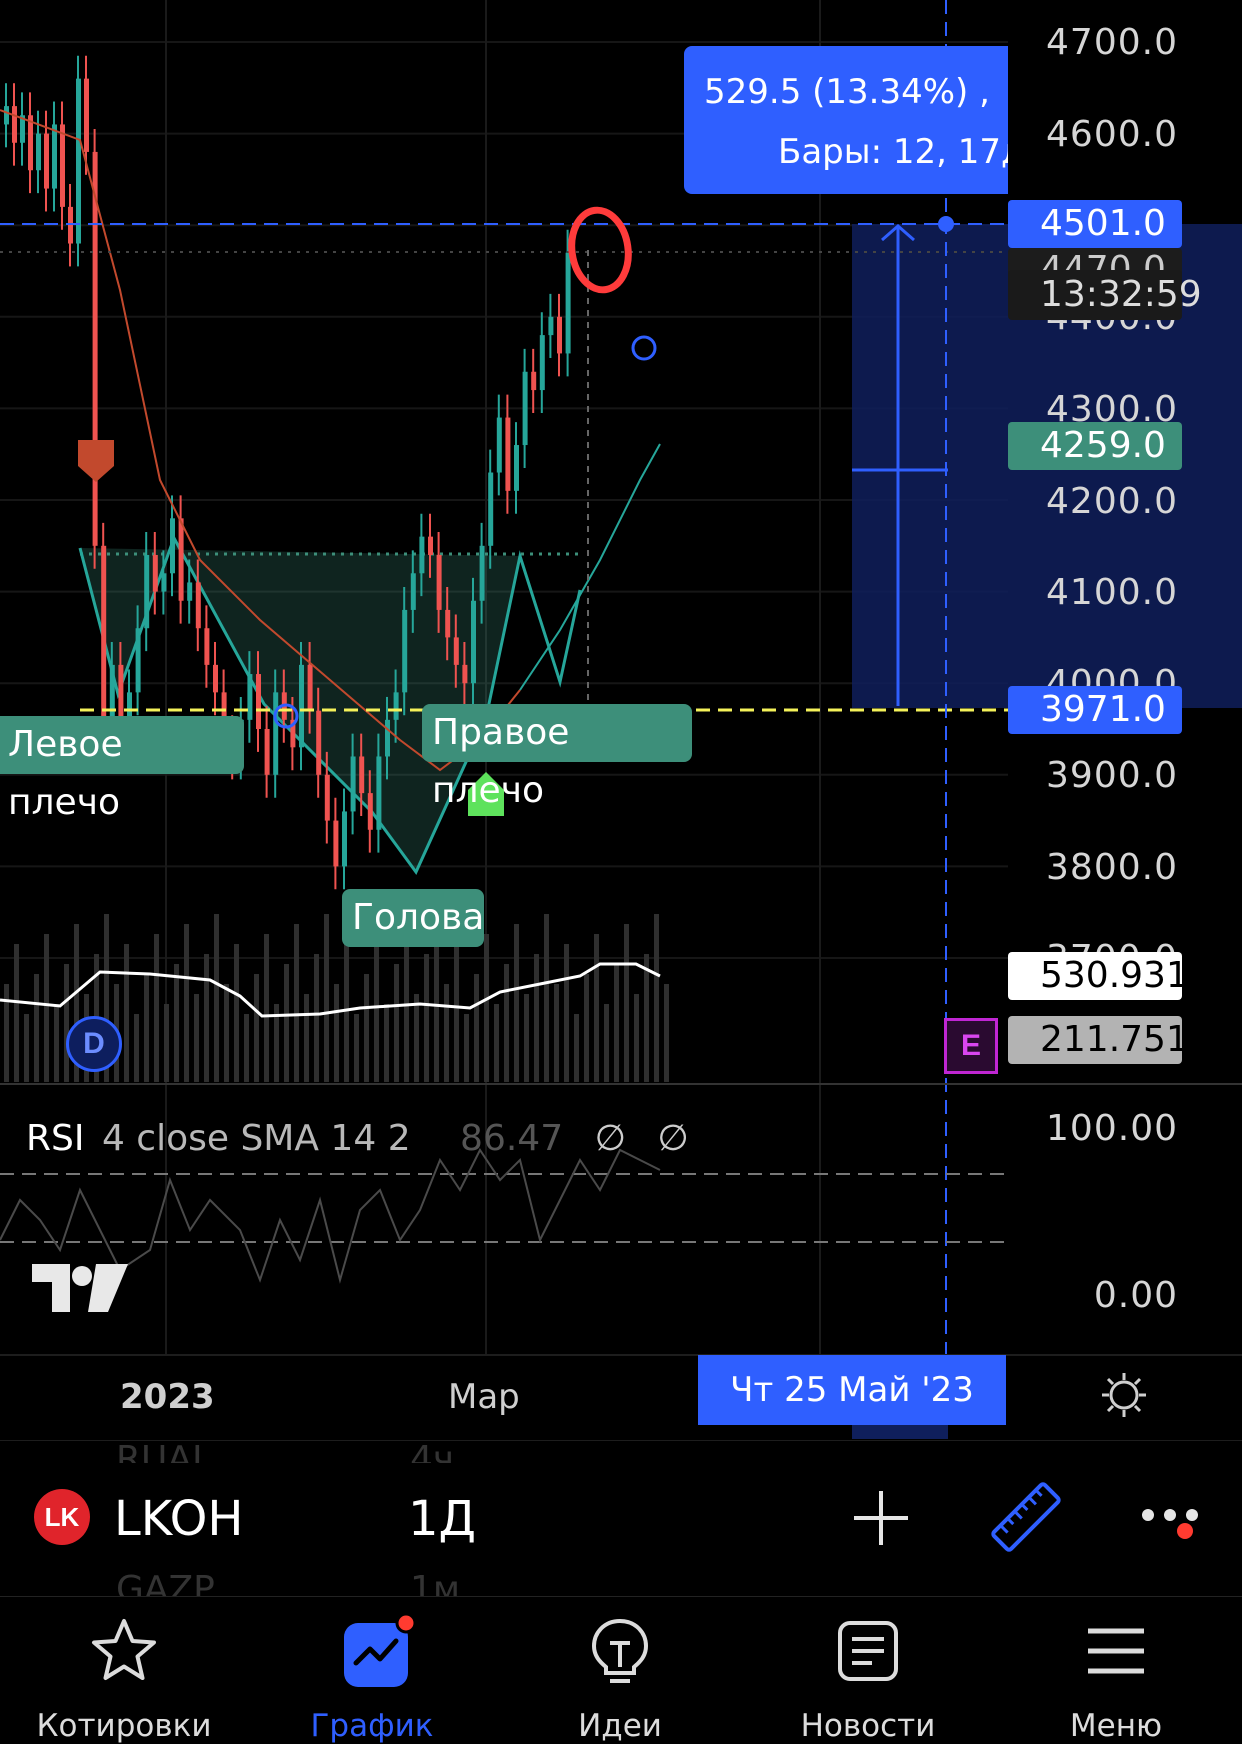  What do you see at coordinates (868, 1651) in the screenshot?
I see `news-icon` at bounding box center [868, 1651].